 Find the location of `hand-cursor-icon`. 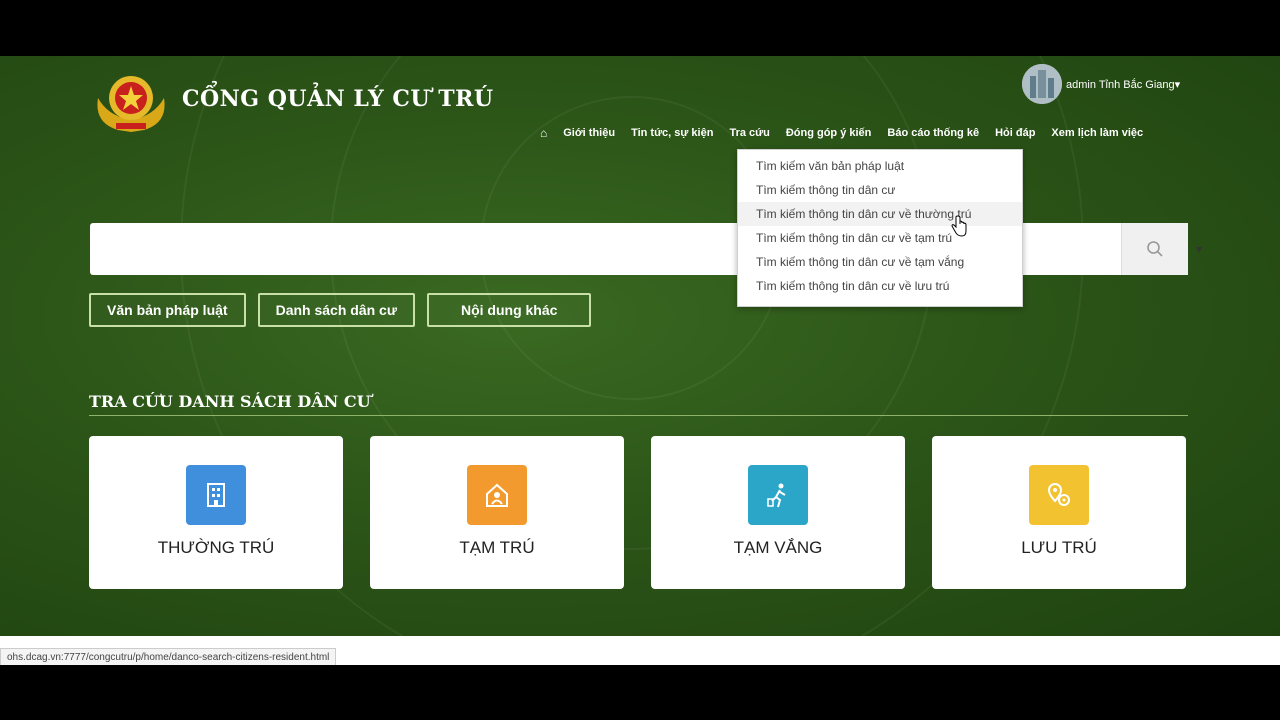

hand-cursor-icon is located at coordinates (959, 226).